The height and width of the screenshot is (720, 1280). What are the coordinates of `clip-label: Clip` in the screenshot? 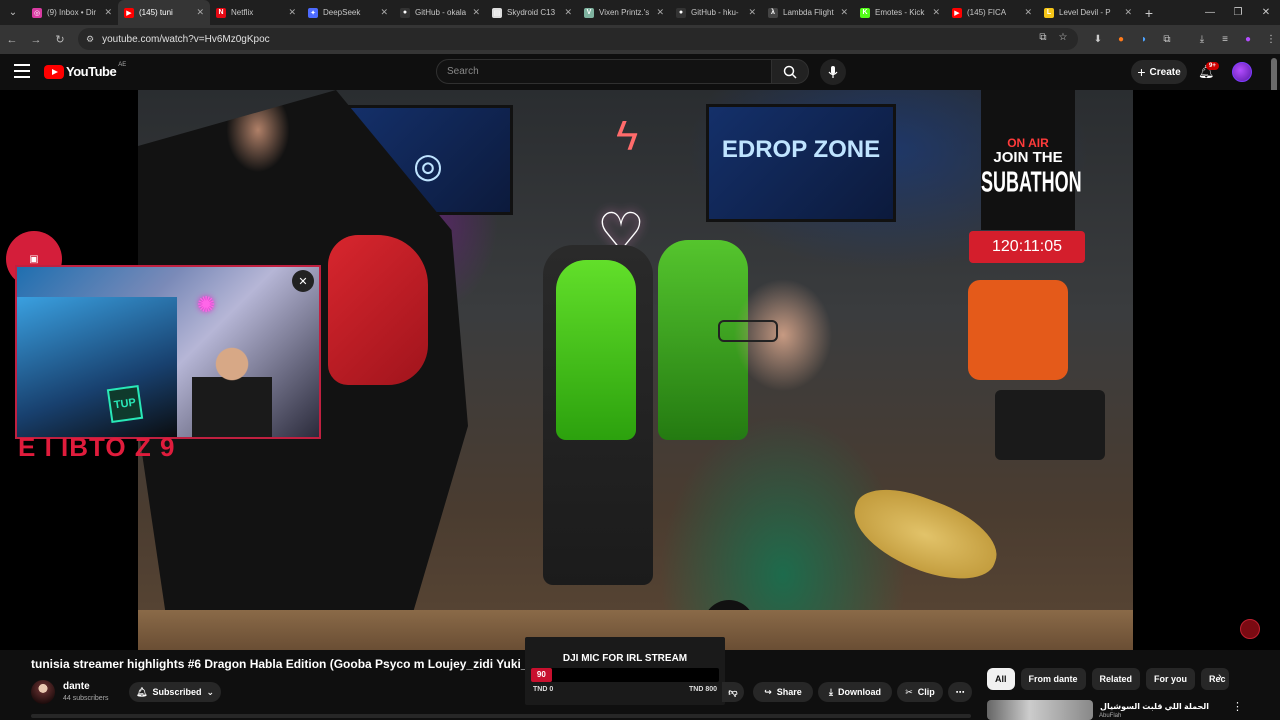 It's located at (926, 692).